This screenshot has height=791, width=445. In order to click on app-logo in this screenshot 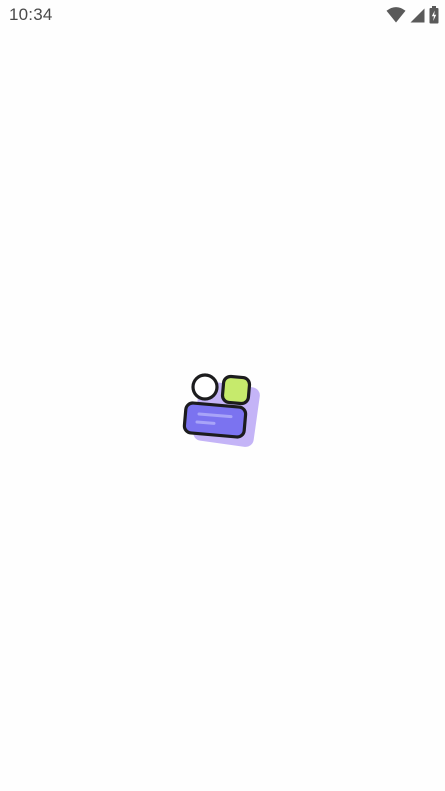, I will do `click(222, 410)`.